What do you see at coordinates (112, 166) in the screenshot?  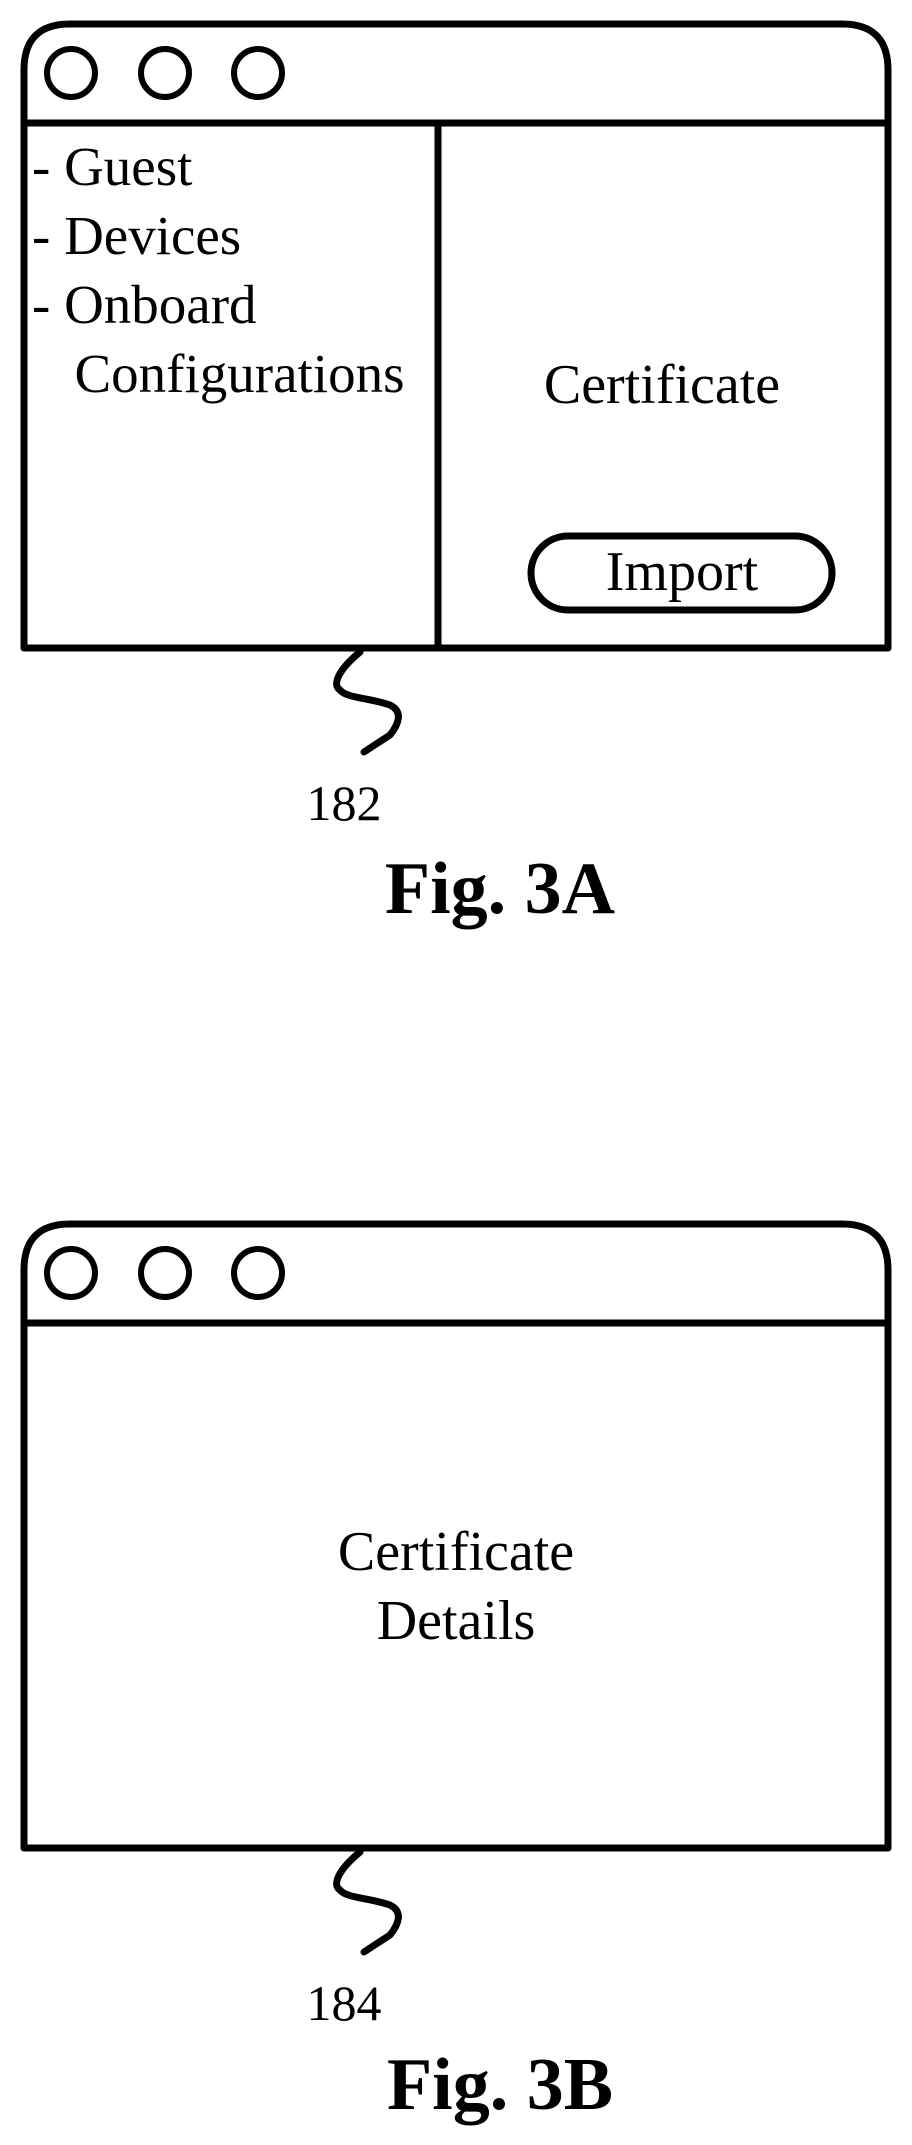 I see `sidebar-item-guest: - Guest` at bounding box center [112, 166].